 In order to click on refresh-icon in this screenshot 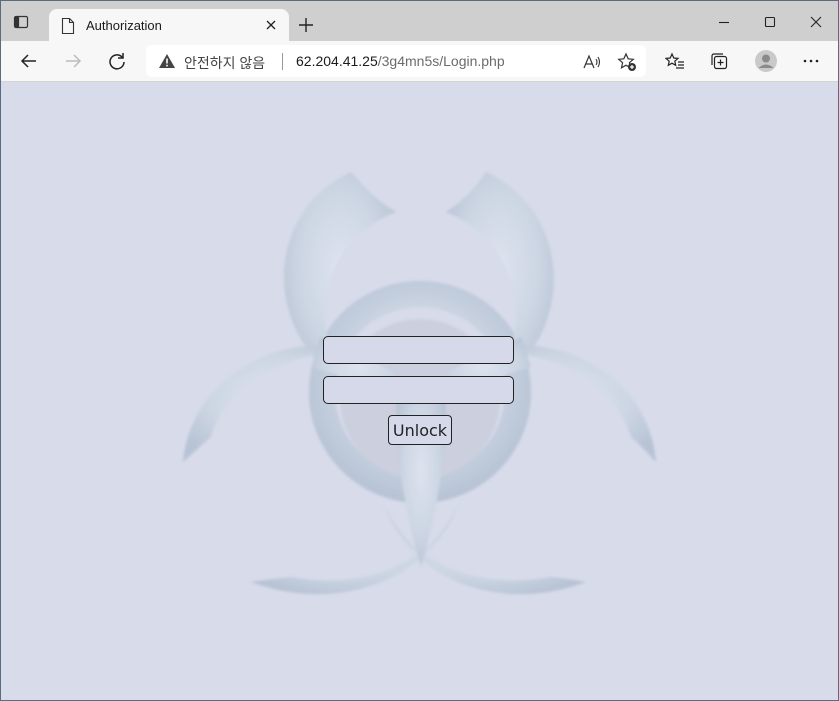, I will do `click(117, 61)`.